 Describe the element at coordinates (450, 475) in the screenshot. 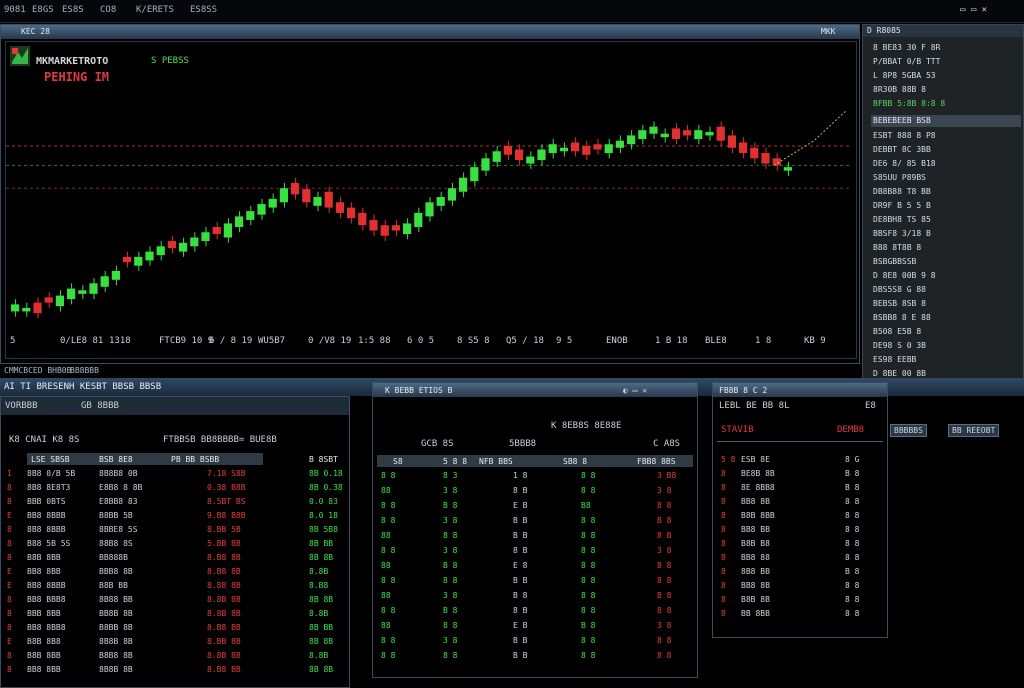

I see `table-cell: 8 3` at that location.